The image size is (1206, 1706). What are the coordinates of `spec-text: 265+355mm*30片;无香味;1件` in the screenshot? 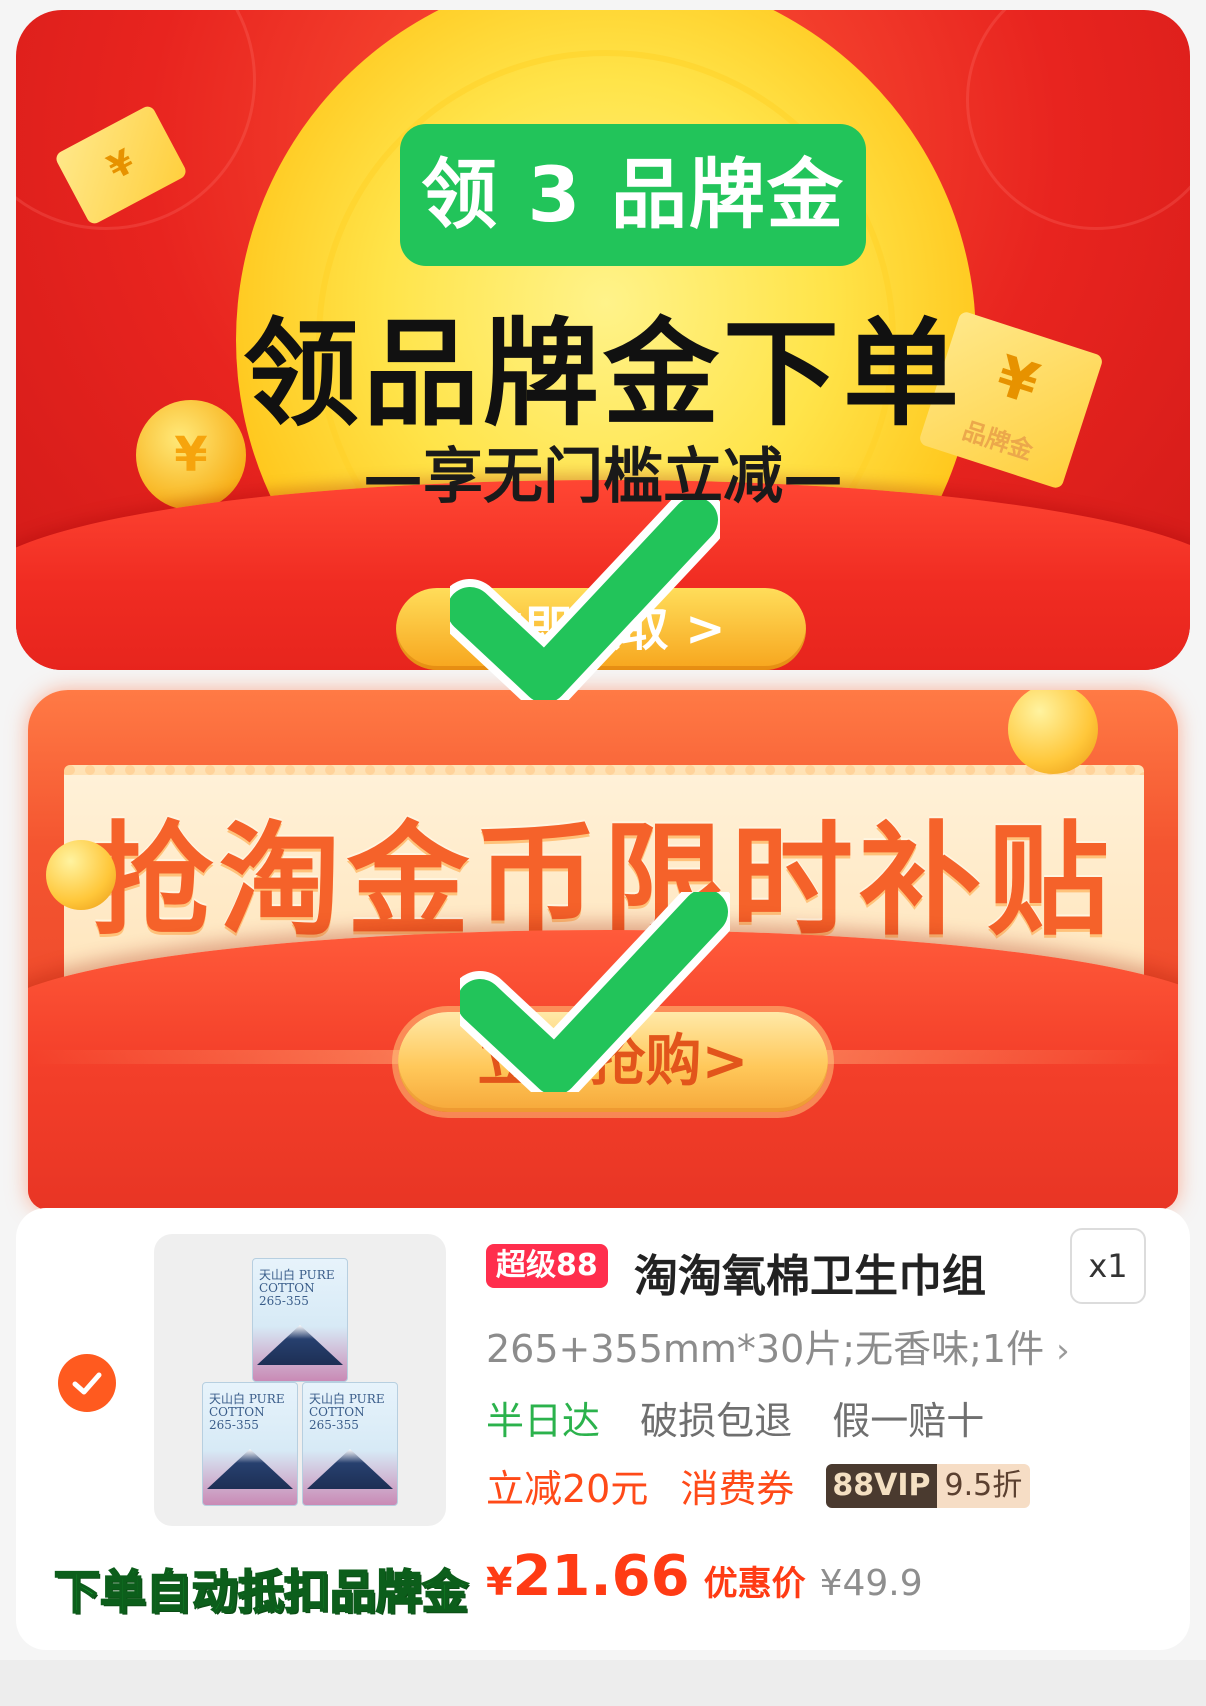 It's located at (765, 1349).